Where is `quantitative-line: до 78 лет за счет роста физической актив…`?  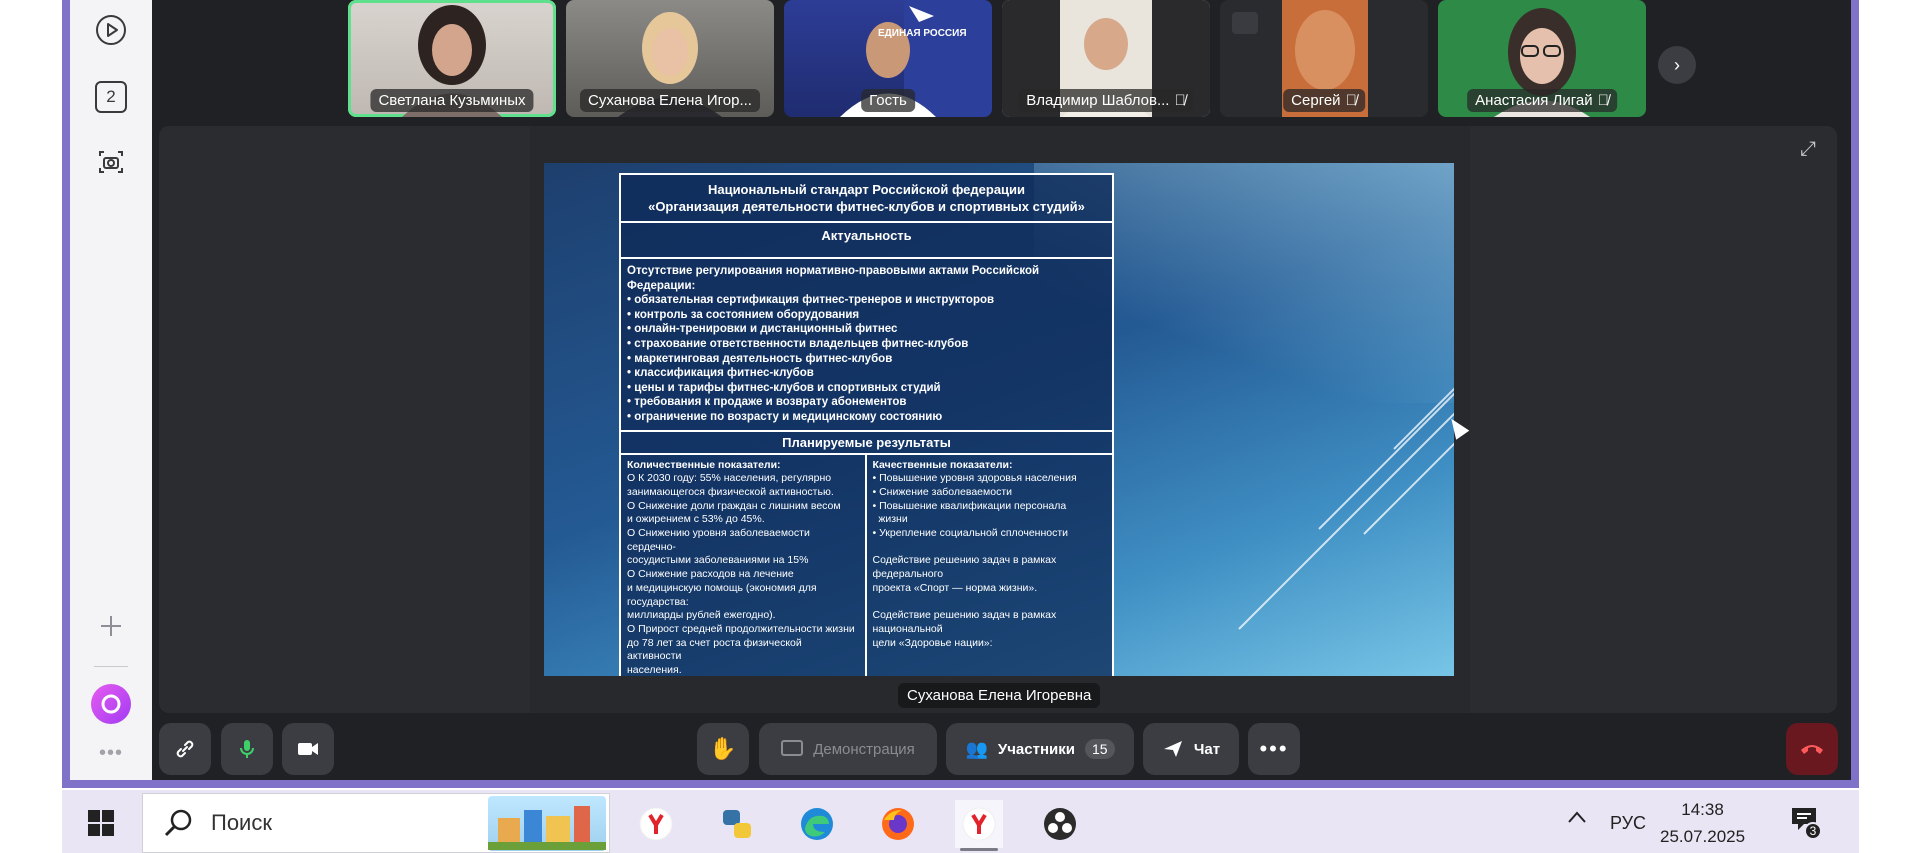 quantitative-line: до 78 лет за счет роста физической актив… is located at coordinates (714, 649).